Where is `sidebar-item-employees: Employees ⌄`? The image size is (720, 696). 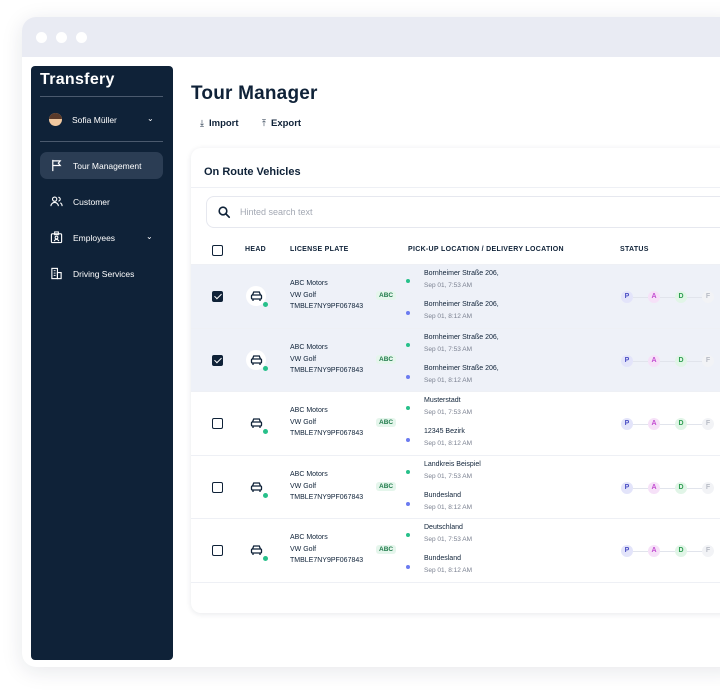
sidebar-item-employees: Employees ⌄ is located at coordinates (101, 237).